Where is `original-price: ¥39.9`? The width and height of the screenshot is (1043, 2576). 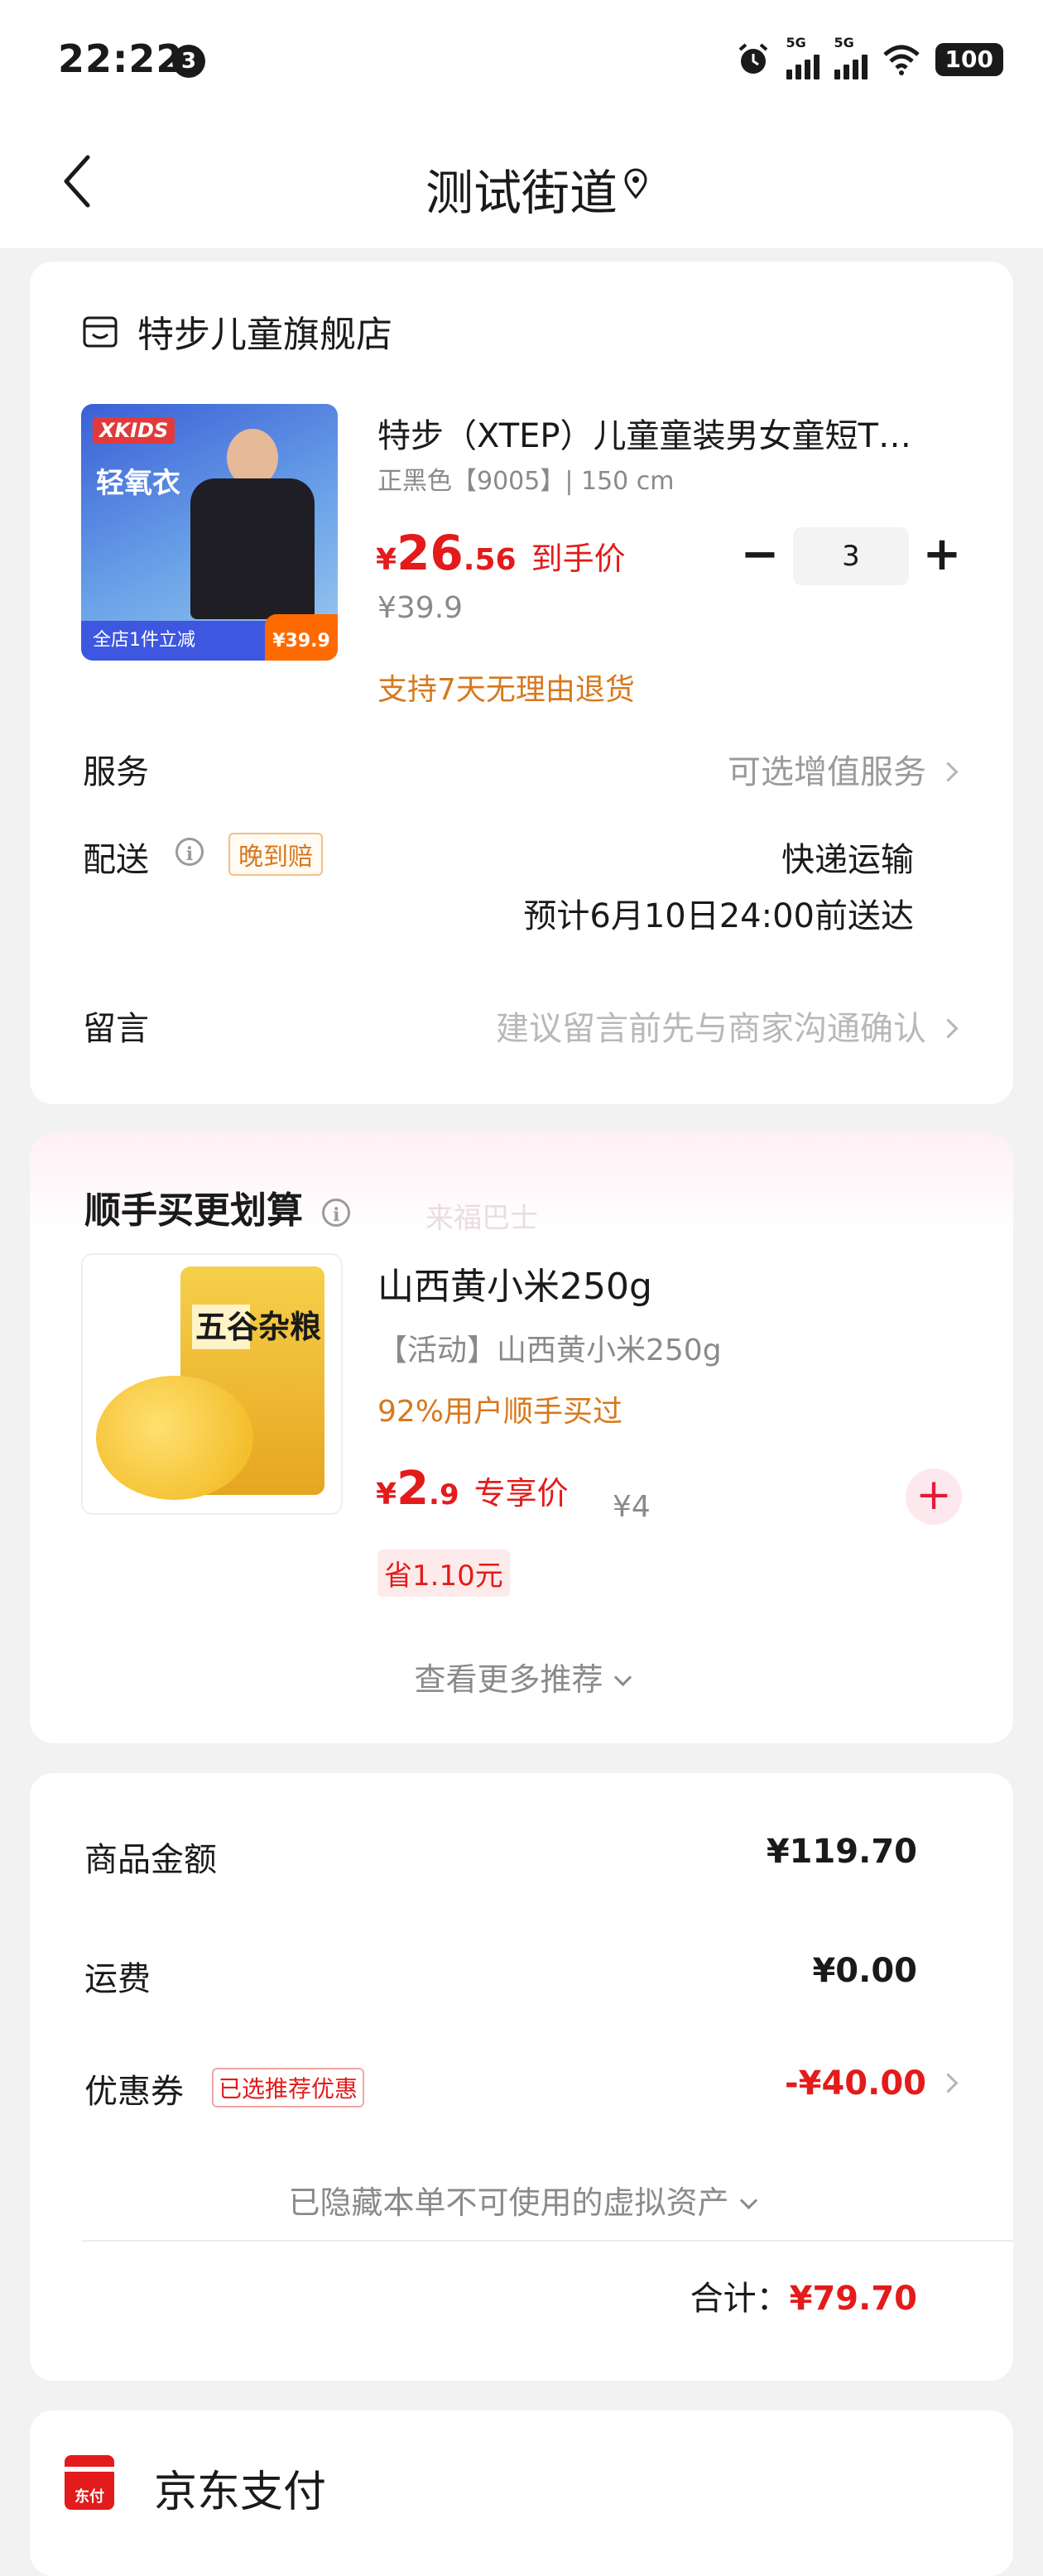
original-price: ¥39.9 is located at coordinates (420, 608).